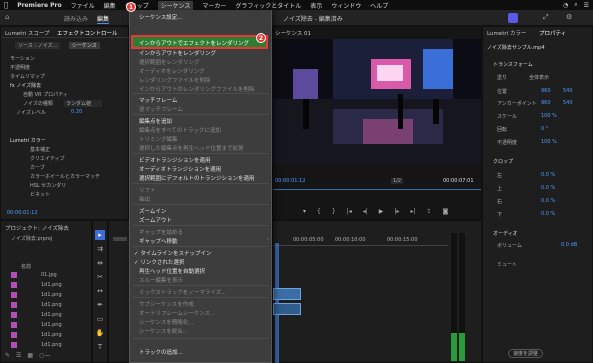 Image resolution: width=593 pixels, height=363 pixels. What do you see at coordinates (100, 333) in the screenshot?
I see `hand-icon: ✋` at bounding box center [100, 333].